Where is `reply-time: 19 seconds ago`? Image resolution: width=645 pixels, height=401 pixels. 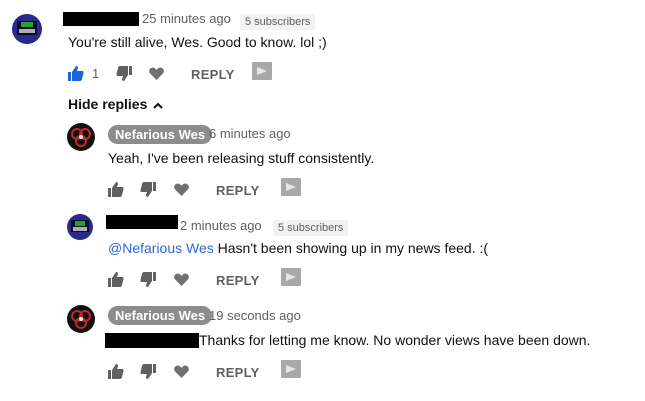 reply-time: 19 seconds ago is located at coordinates (255, 315).